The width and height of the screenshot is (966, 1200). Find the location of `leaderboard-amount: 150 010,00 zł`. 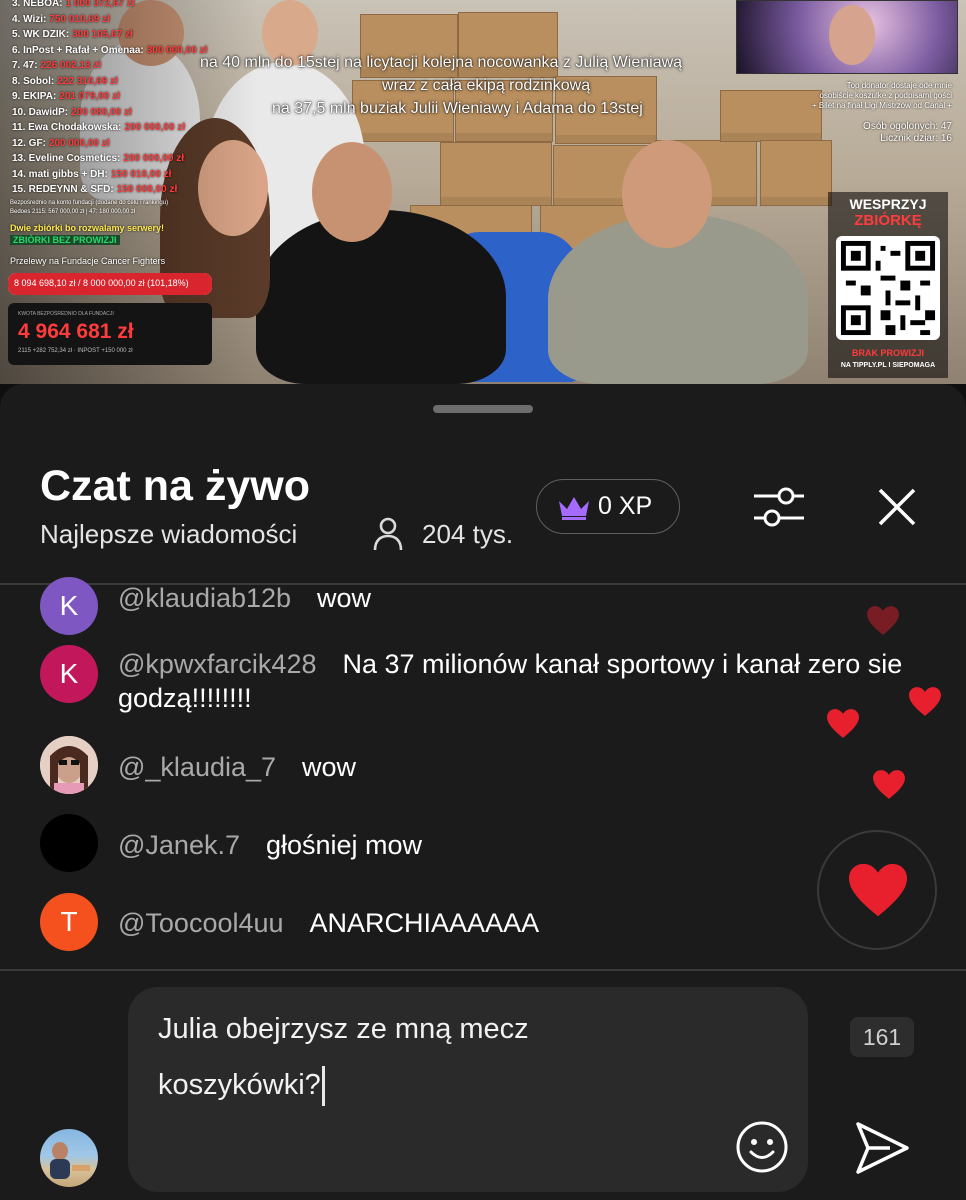

leaderboard-amount: 150 010,00 zł is located at coordinates (141, 174).